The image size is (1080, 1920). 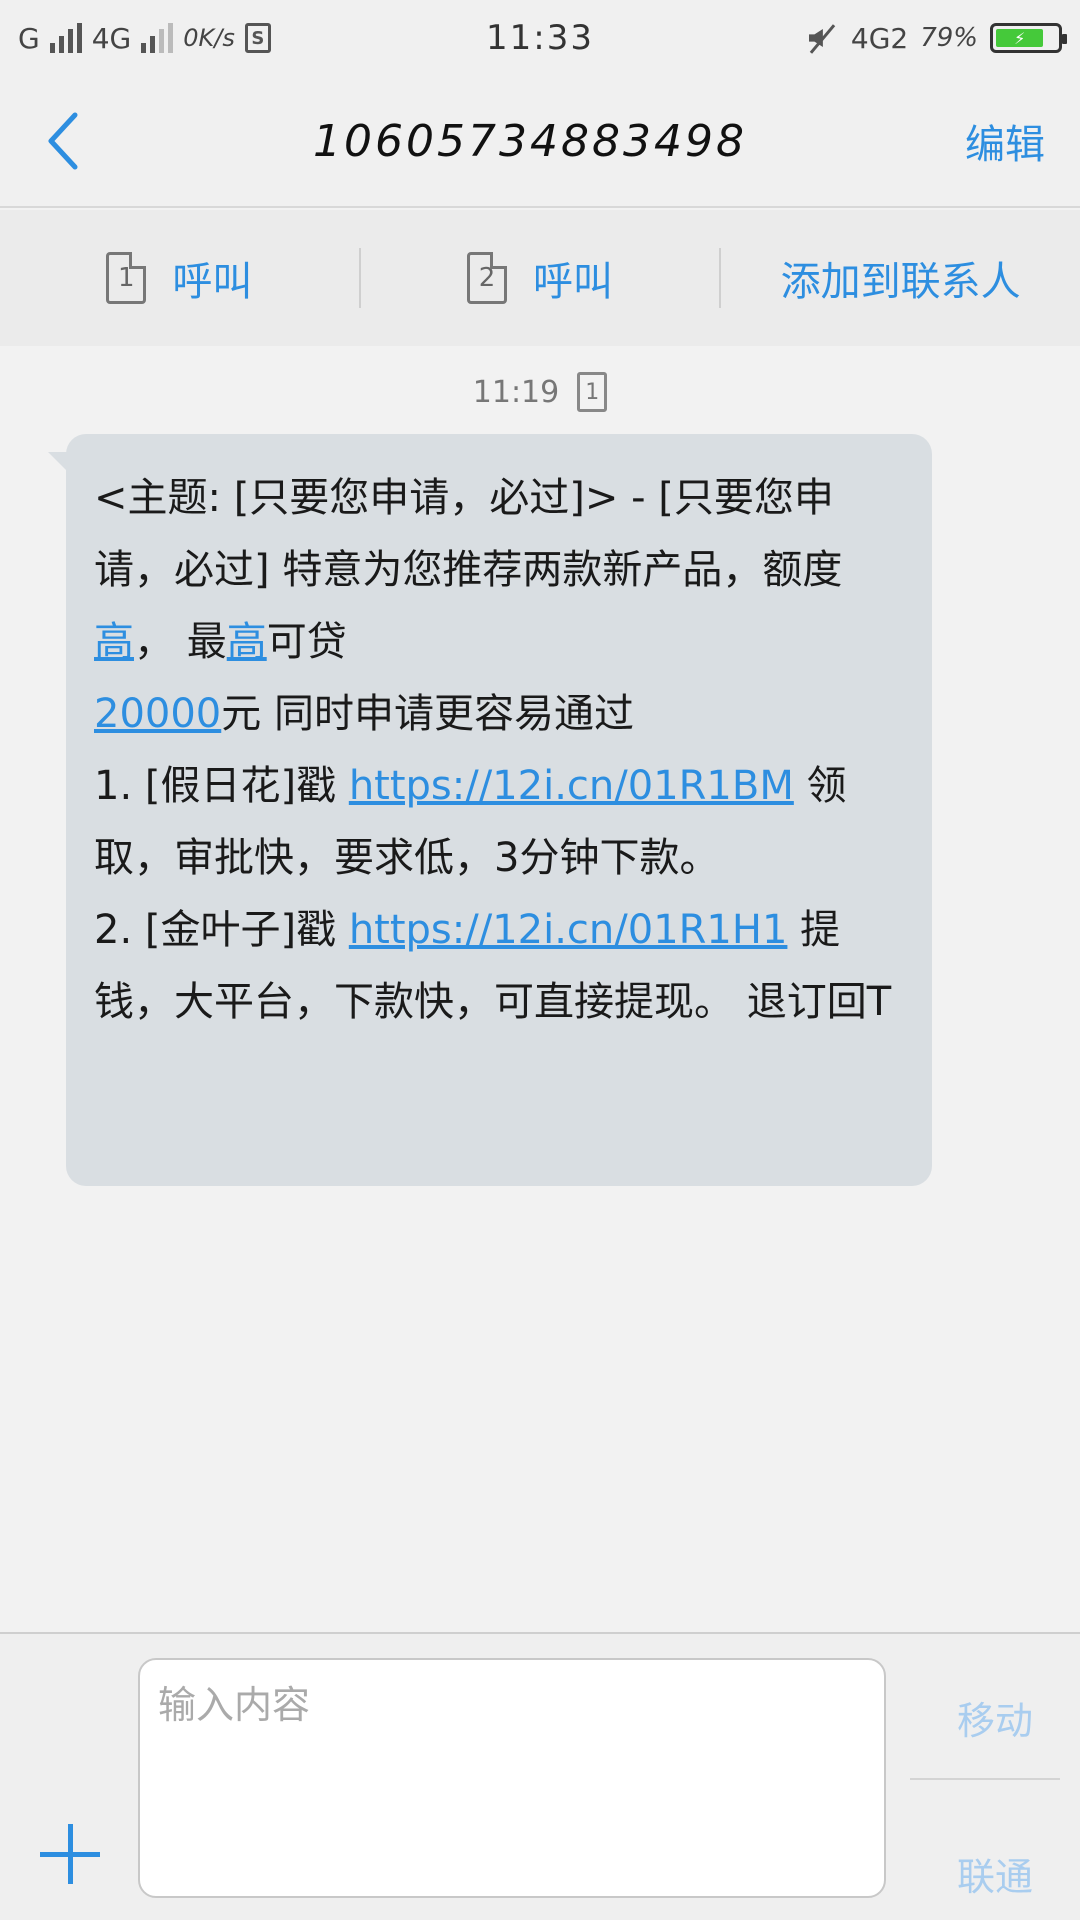 I want to click on call-sim1-button: 1 呼叫, so click(x=179, y=278).